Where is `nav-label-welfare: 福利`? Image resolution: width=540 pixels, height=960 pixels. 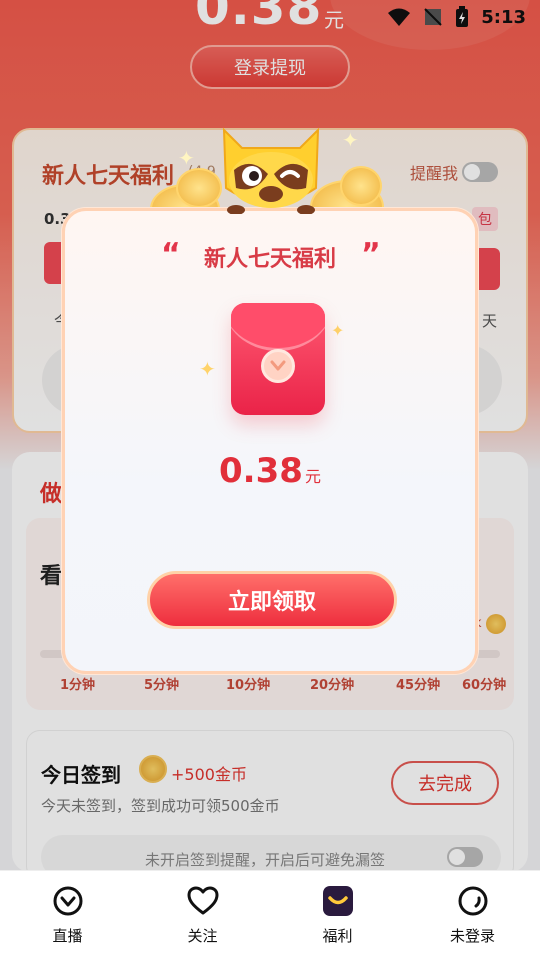
nav-label-welfare: 福利 is located at coordinates (337, 936).